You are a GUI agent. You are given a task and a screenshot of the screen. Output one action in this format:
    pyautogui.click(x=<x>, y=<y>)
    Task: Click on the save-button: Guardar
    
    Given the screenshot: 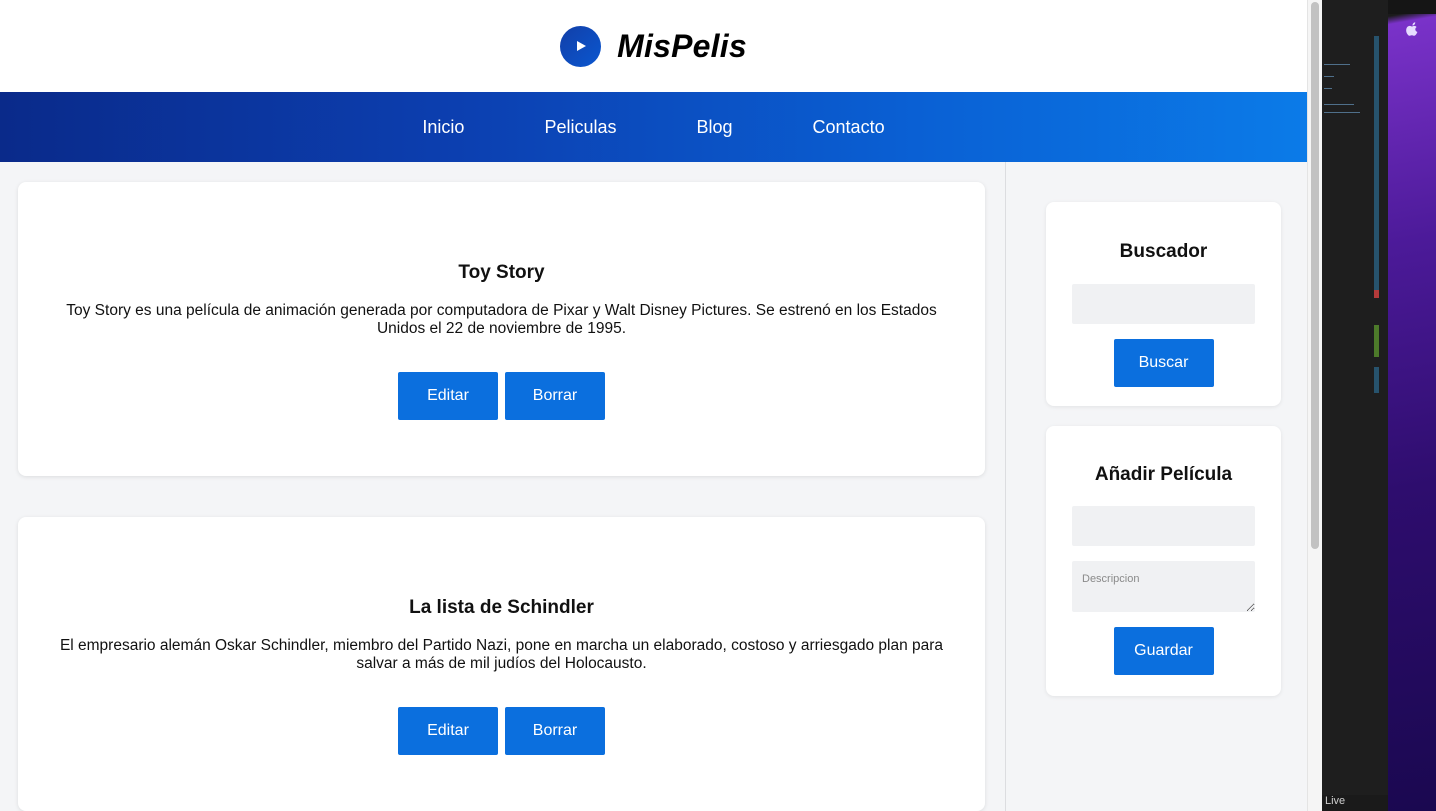 What is the action you would take?
    pyautogui.click(x=1163, y=651)
    